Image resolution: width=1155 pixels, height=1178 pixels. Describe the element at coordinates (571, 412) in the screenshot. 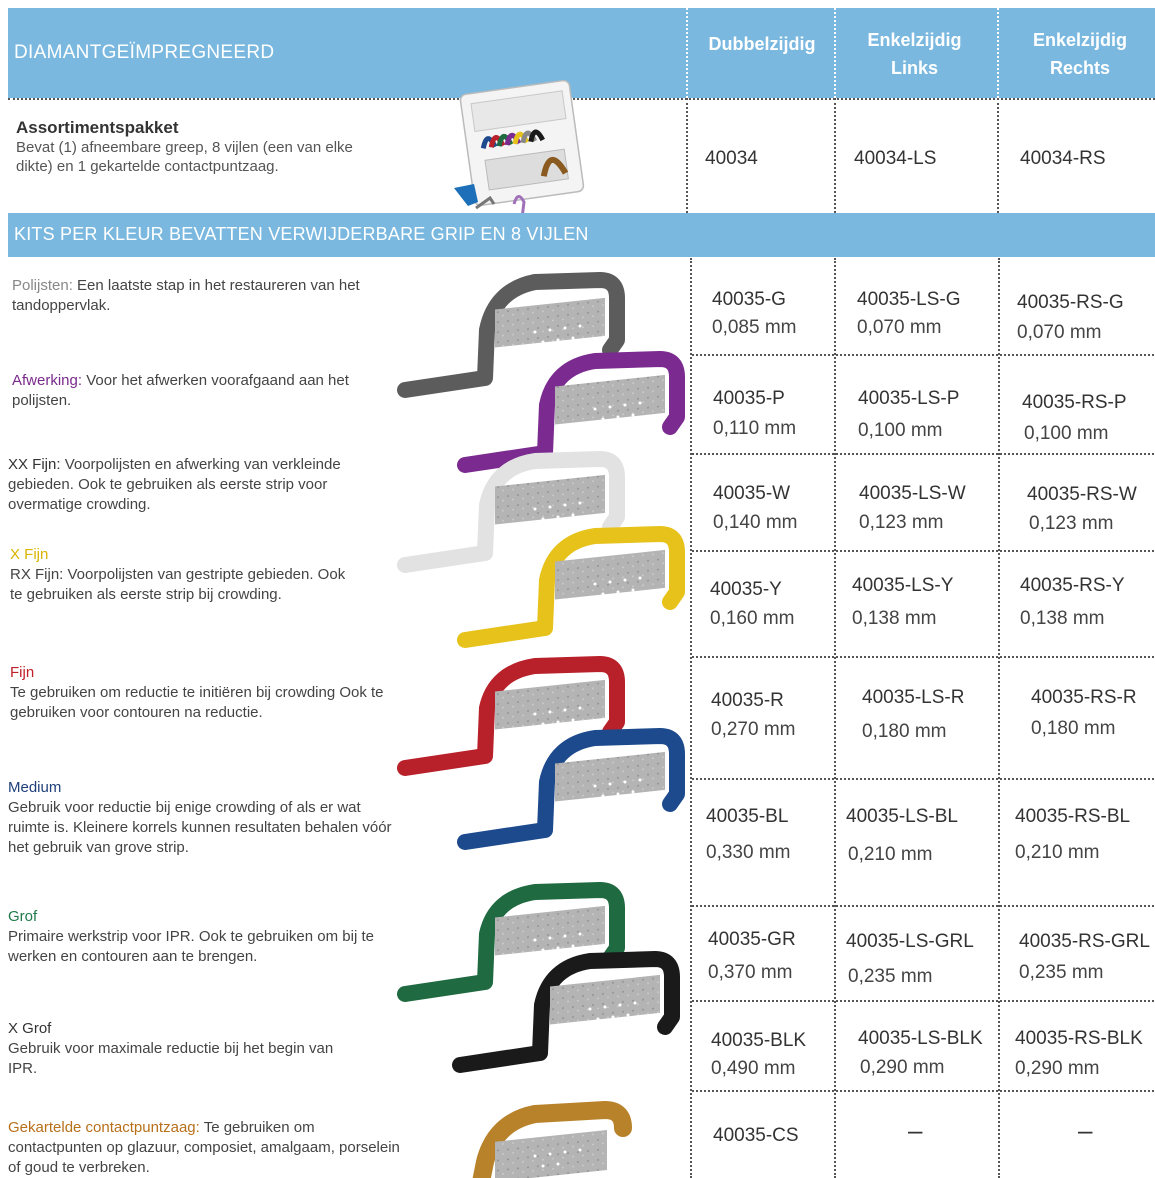

I see `strip-purple-image` at that location.